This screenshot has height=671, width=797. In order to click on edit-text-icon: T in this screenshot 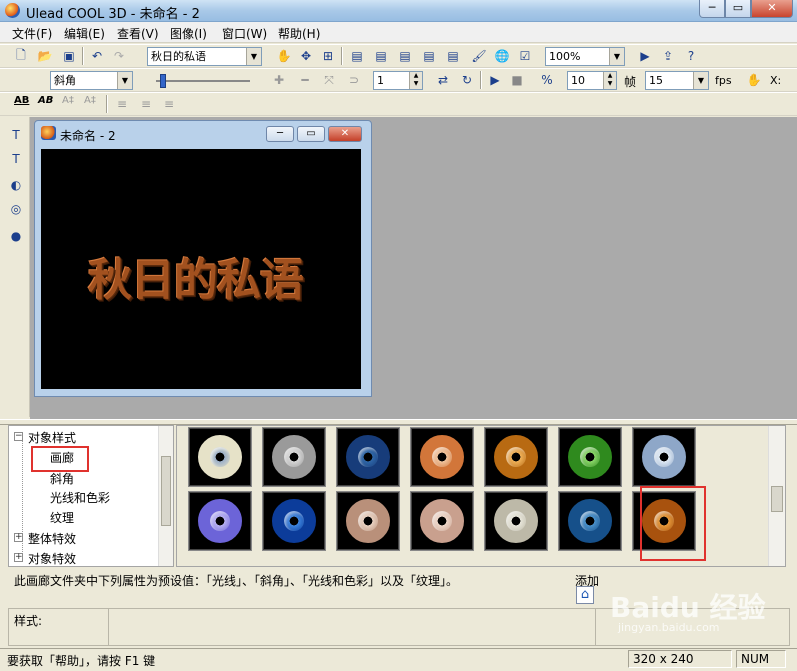, I will do `click(16, 159)`.